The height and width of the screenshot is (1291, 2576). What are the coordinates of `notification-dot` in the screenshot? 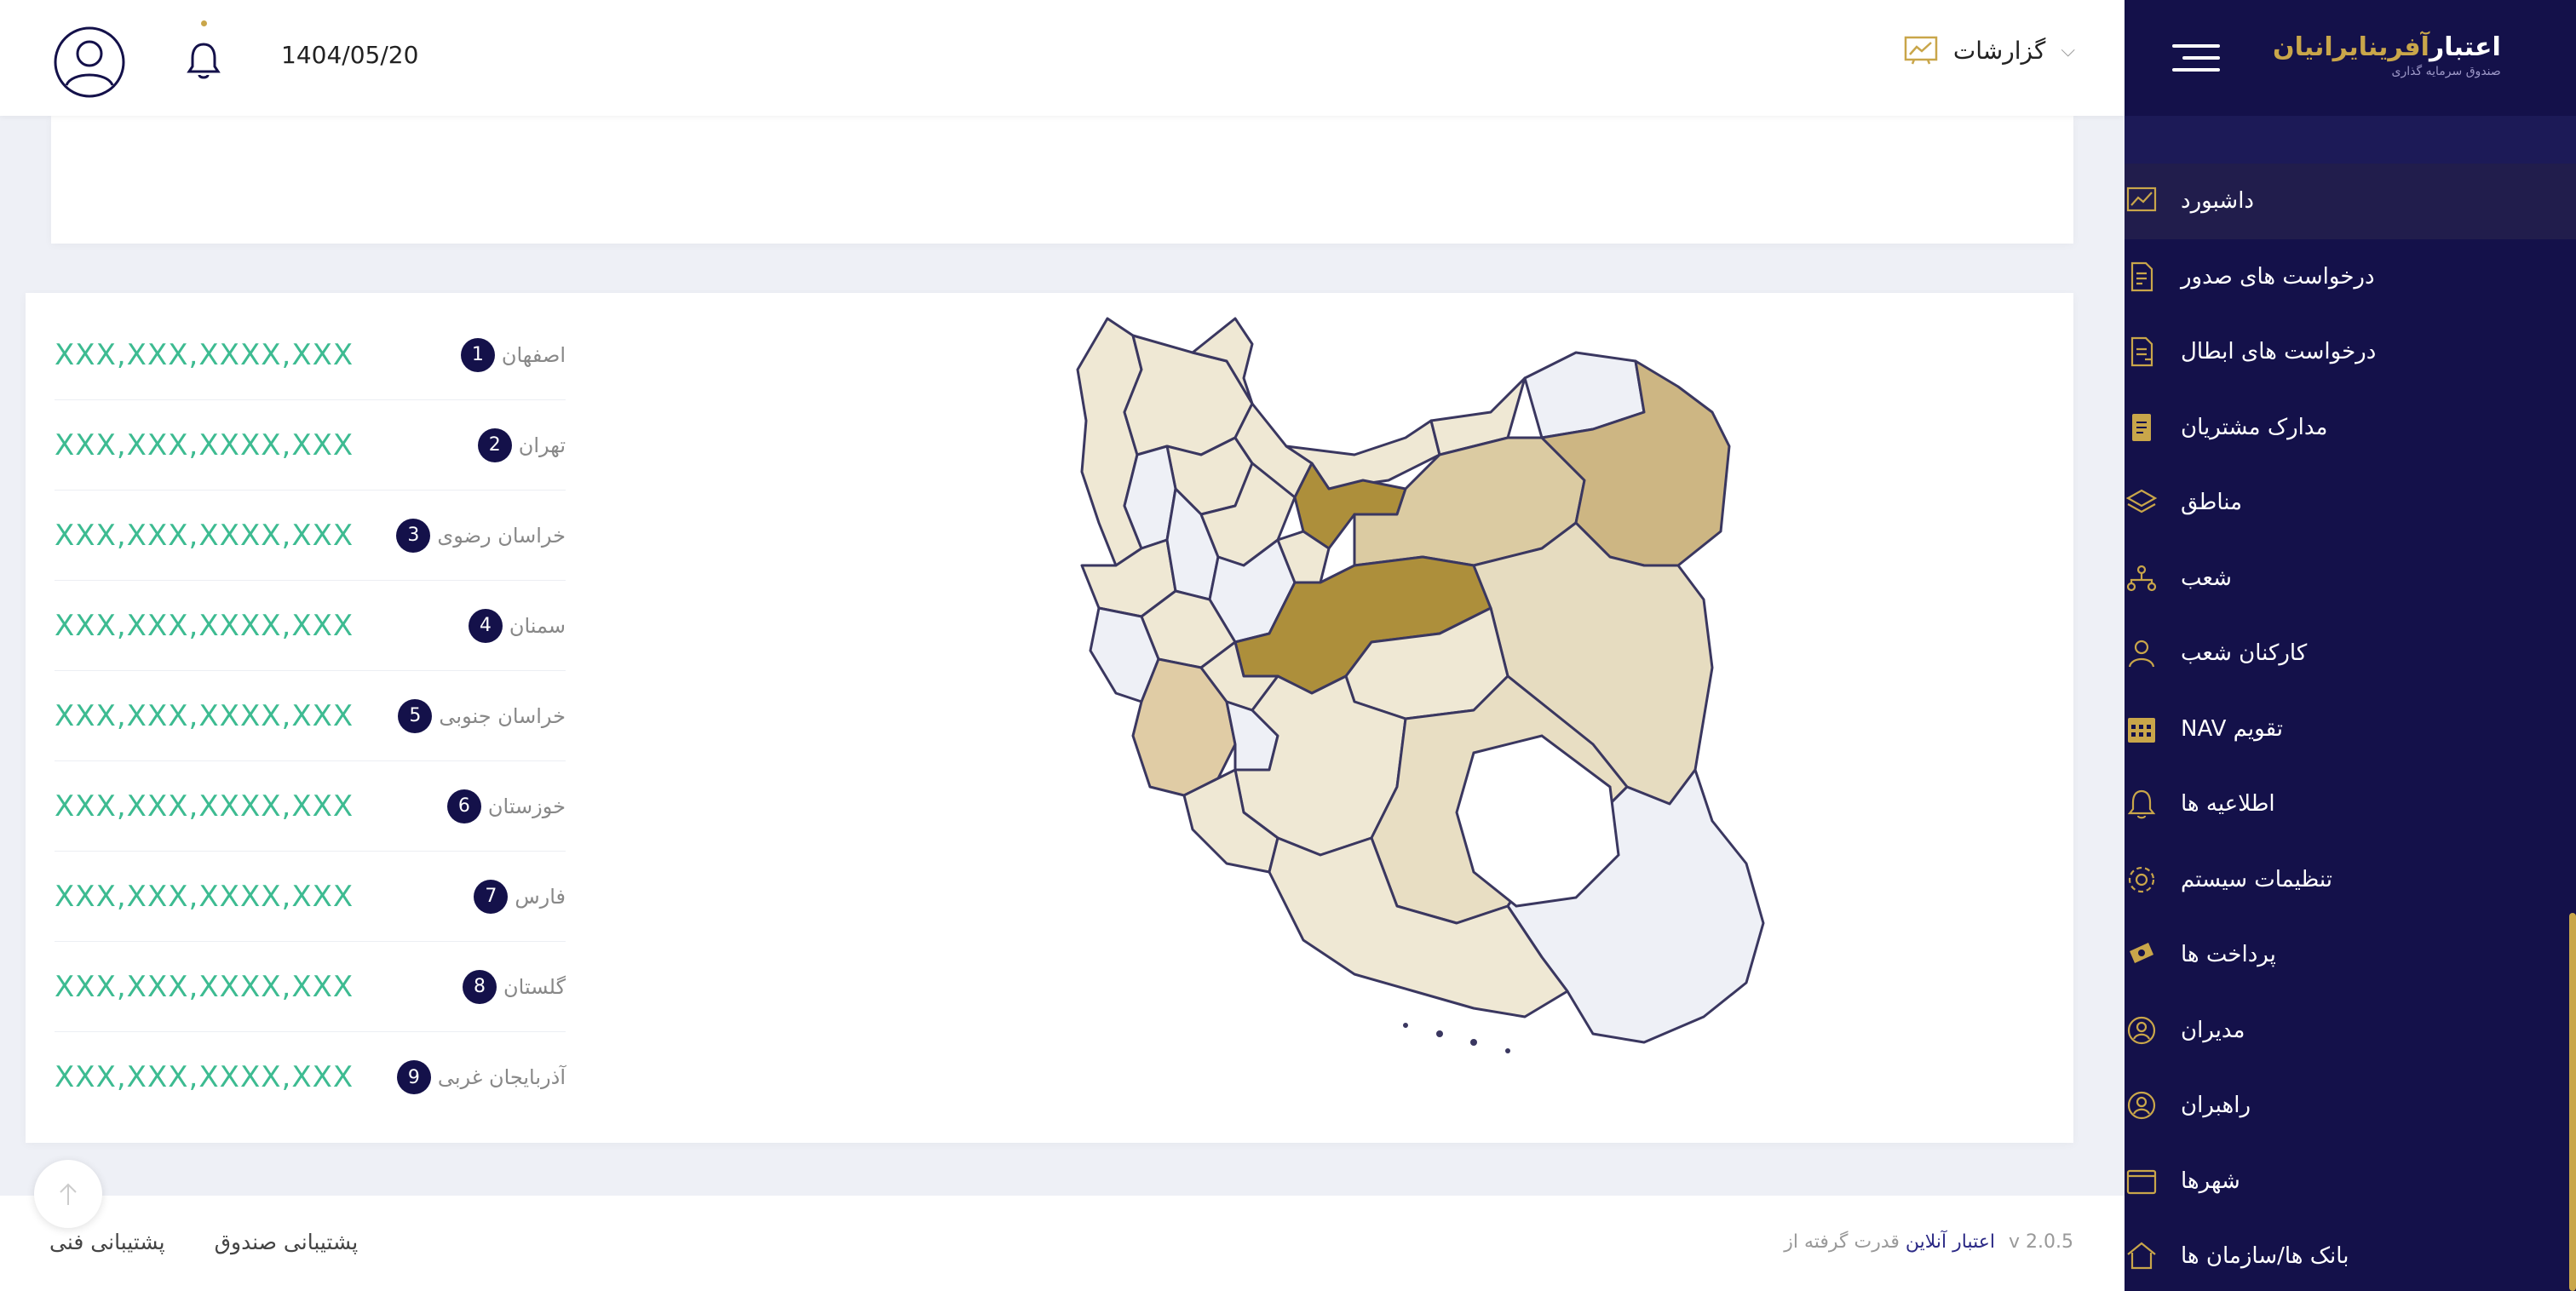 It's located at (204, 23).